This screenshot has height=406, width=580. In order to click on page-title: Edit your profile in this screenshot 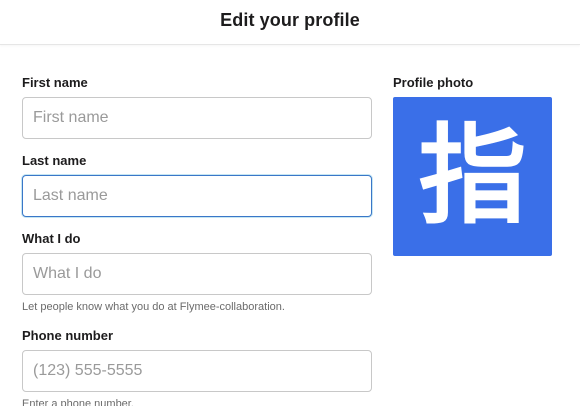, I will do `click(290, 19)`.